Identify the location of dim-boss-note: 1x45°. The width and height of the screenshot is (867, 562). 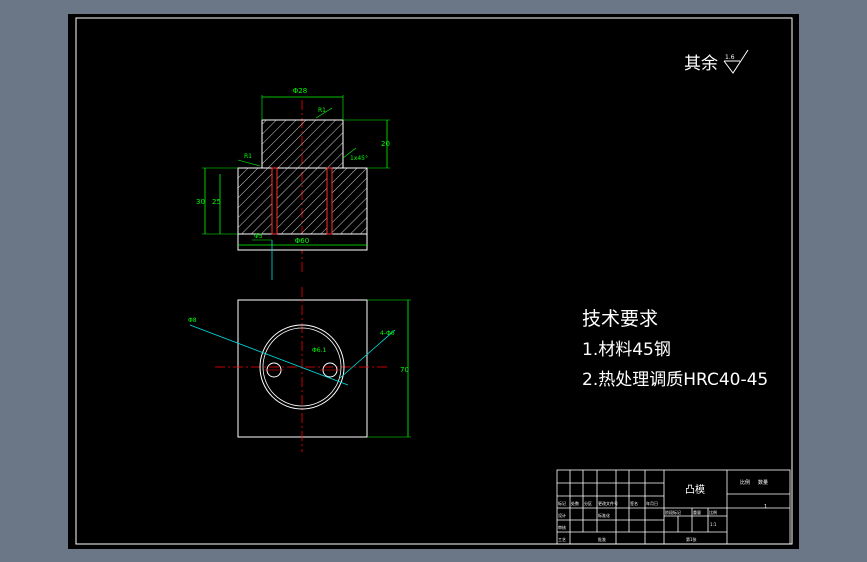
(359, 158).